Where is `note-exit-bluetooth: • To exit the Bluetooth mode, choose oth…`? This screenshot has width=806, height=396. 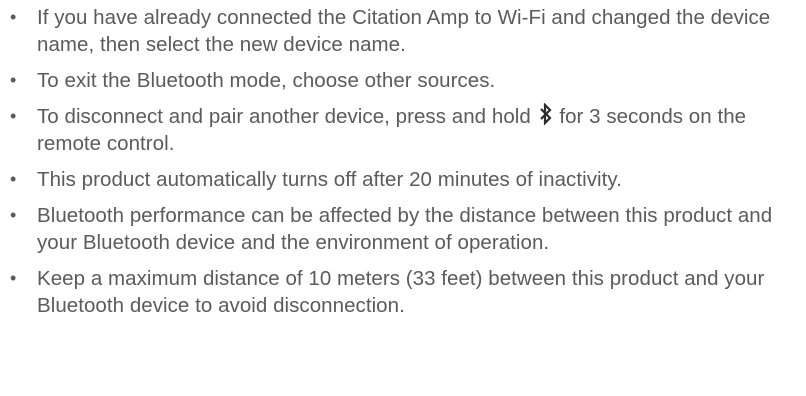
note-exit-bluetooth: • To exit the Bluetooth mode, choose oth… is located at coordinates (403, 80).